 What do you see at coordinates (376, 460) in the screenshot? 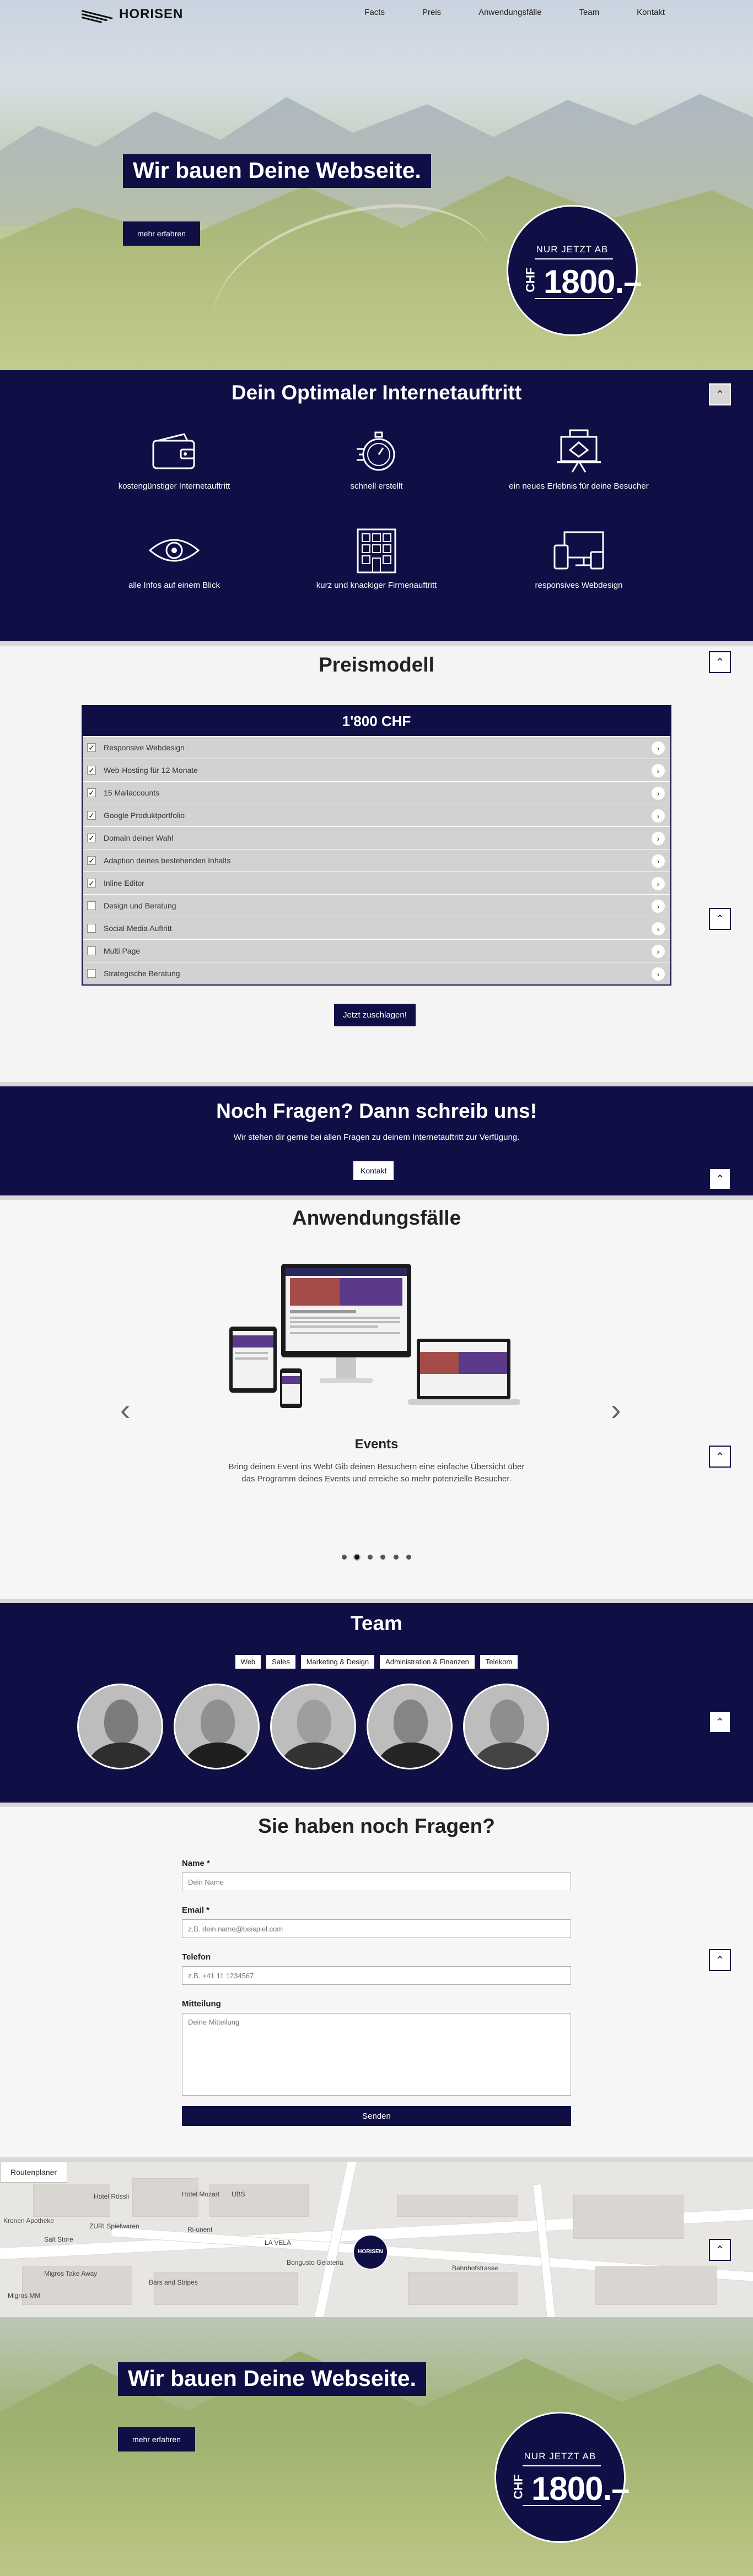
I see `feature-item: schnell erstellt` at bounding box center [376, 460].